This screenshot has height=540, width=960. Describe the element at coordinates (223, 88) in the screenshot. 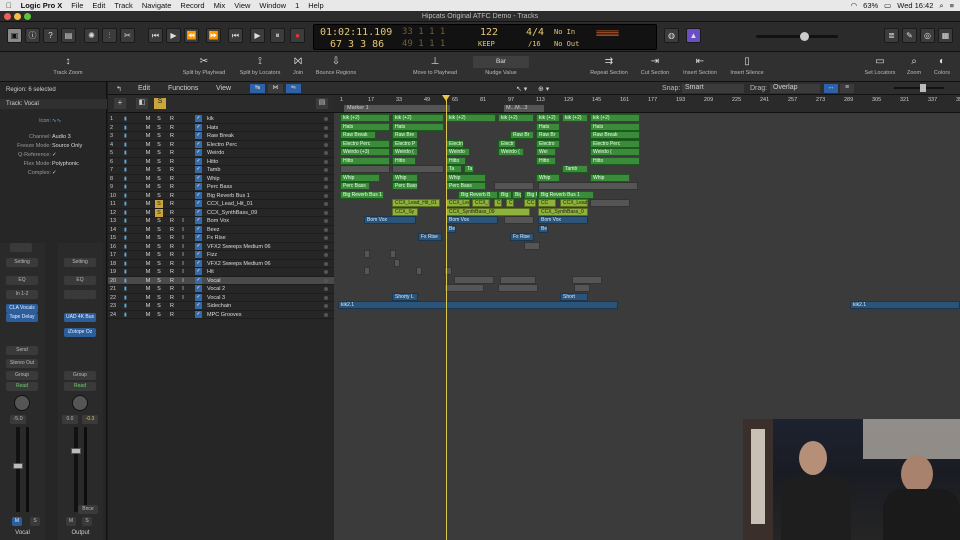

I see `view-menu: View` at that location.